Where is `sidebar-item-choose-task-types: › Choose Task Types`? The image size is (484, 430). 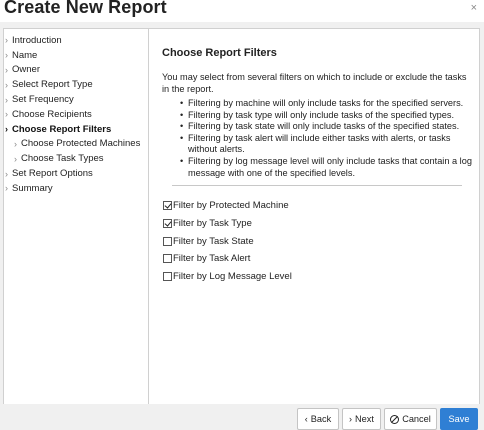
sidebar-item-choose-task-types: › Choose Task Types is located at coordinates (76, 158).